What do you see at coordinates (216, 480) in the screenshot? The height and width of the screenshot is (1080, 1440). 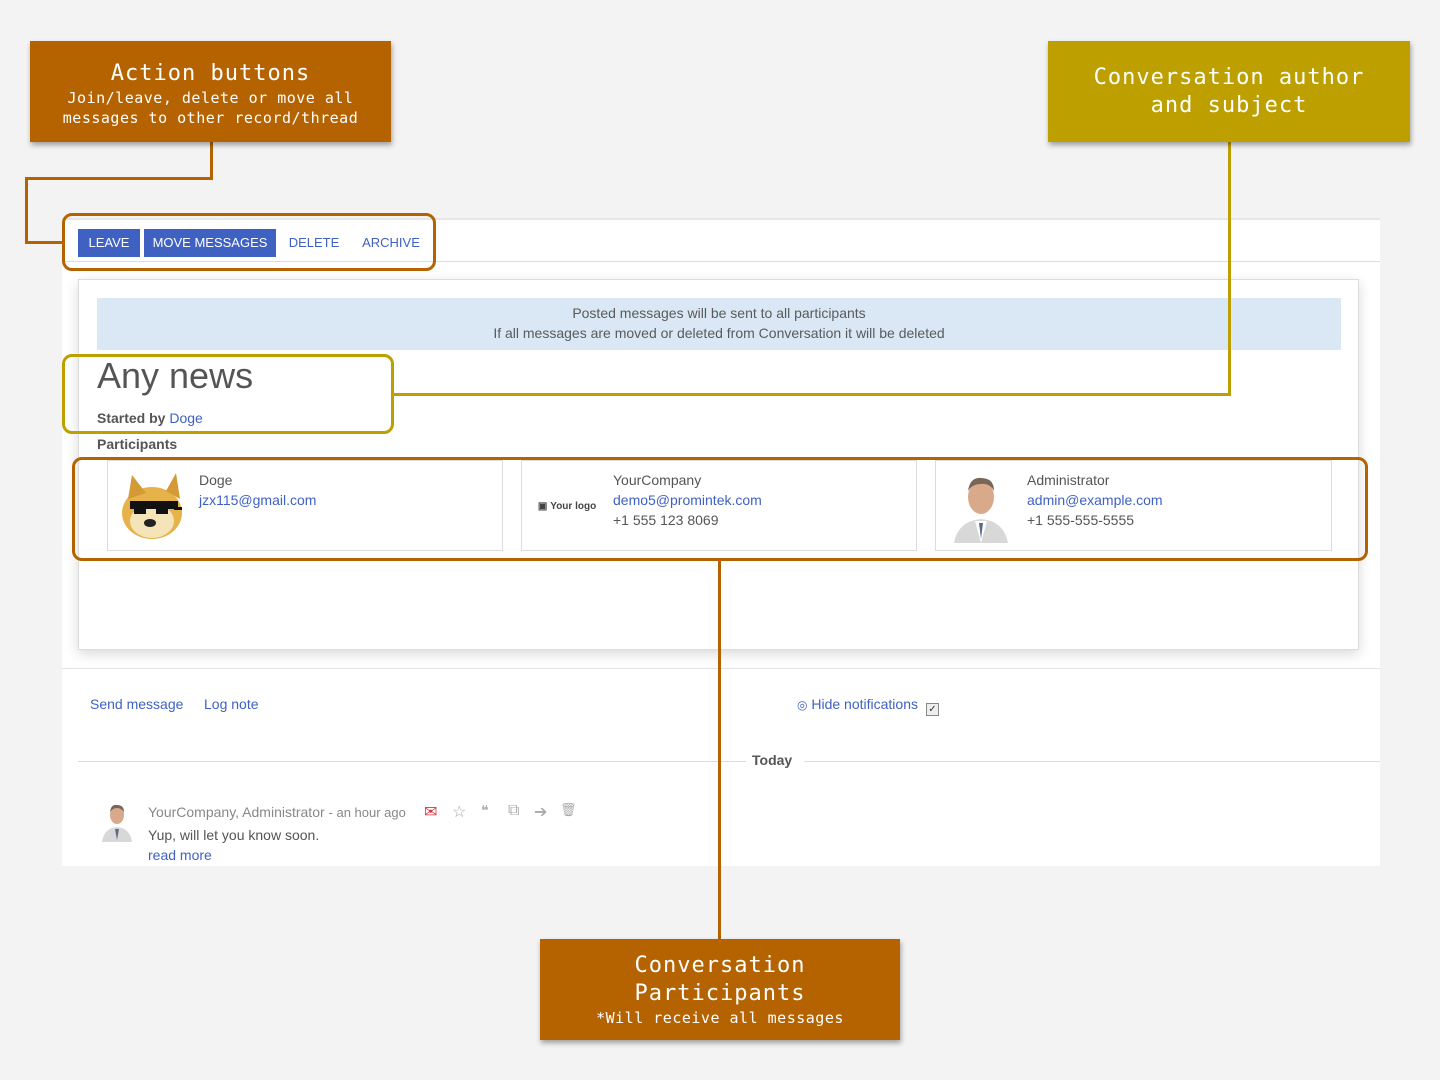 I see `participant-name: Doge` at bounding box center [216, 480].